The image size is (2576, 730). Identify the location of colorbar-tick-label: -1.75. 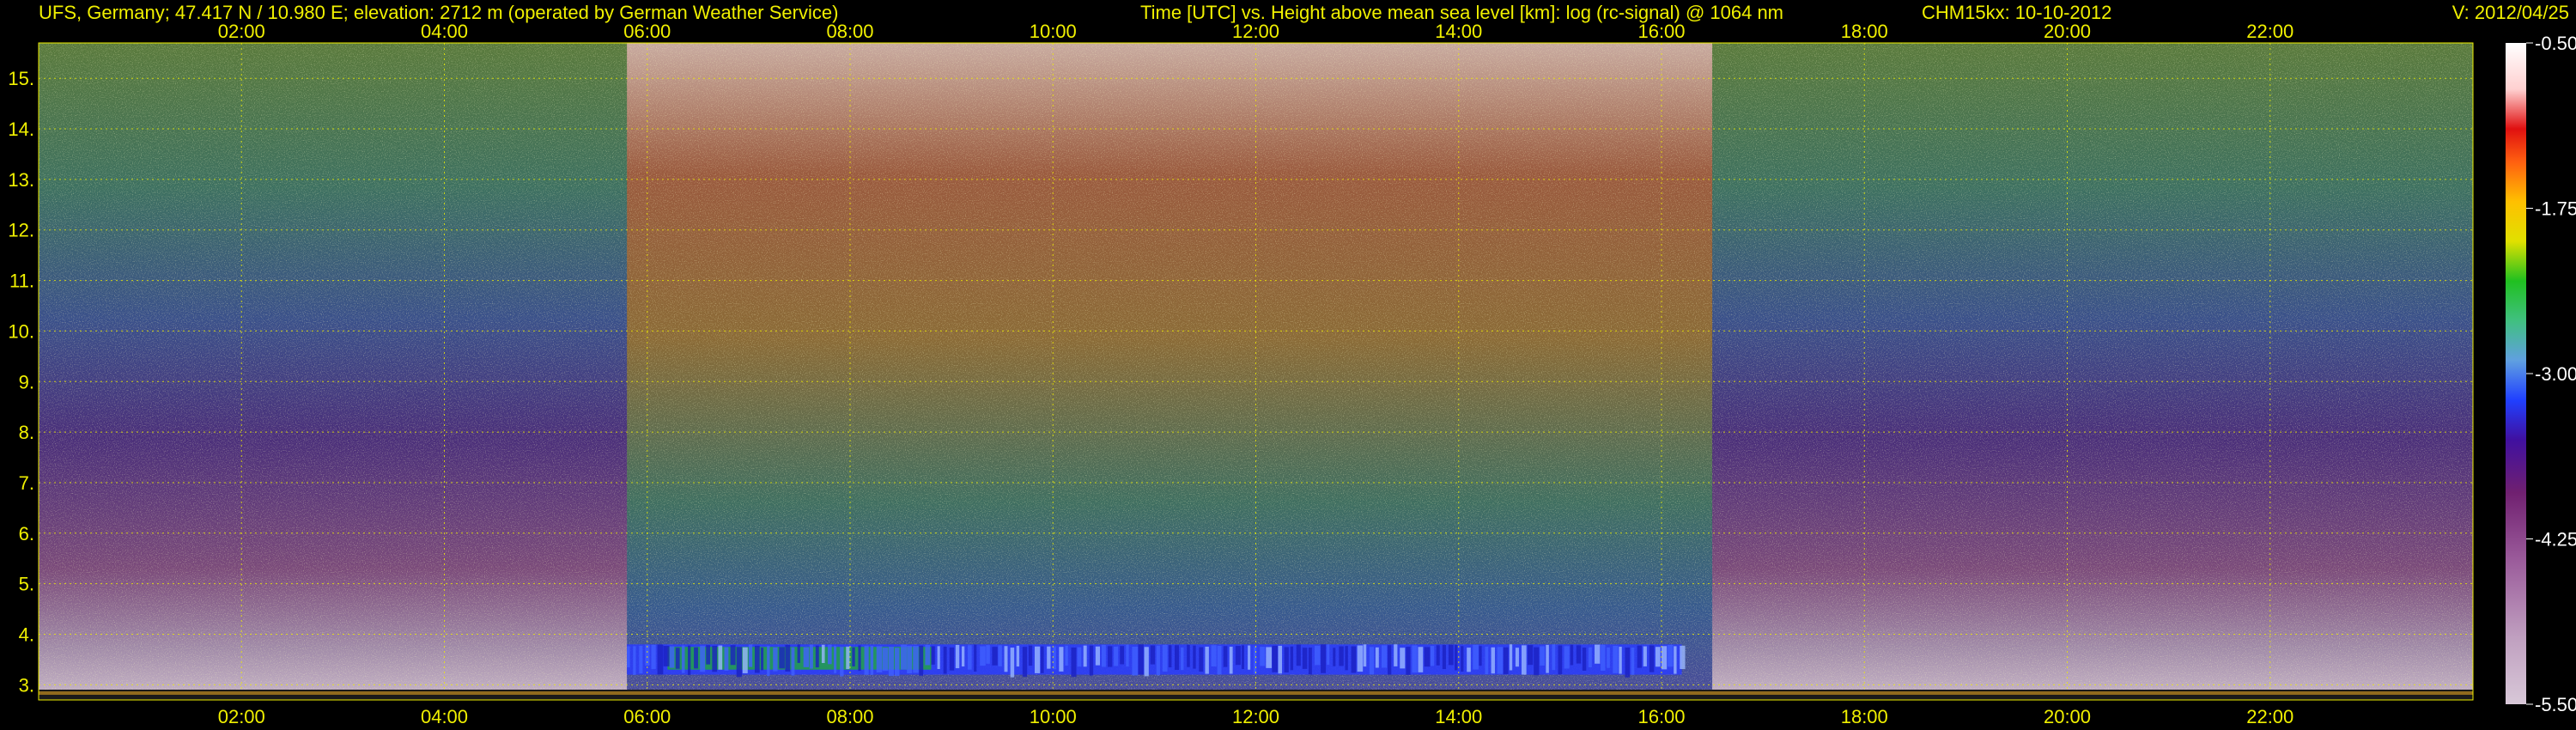
(2555, 209).